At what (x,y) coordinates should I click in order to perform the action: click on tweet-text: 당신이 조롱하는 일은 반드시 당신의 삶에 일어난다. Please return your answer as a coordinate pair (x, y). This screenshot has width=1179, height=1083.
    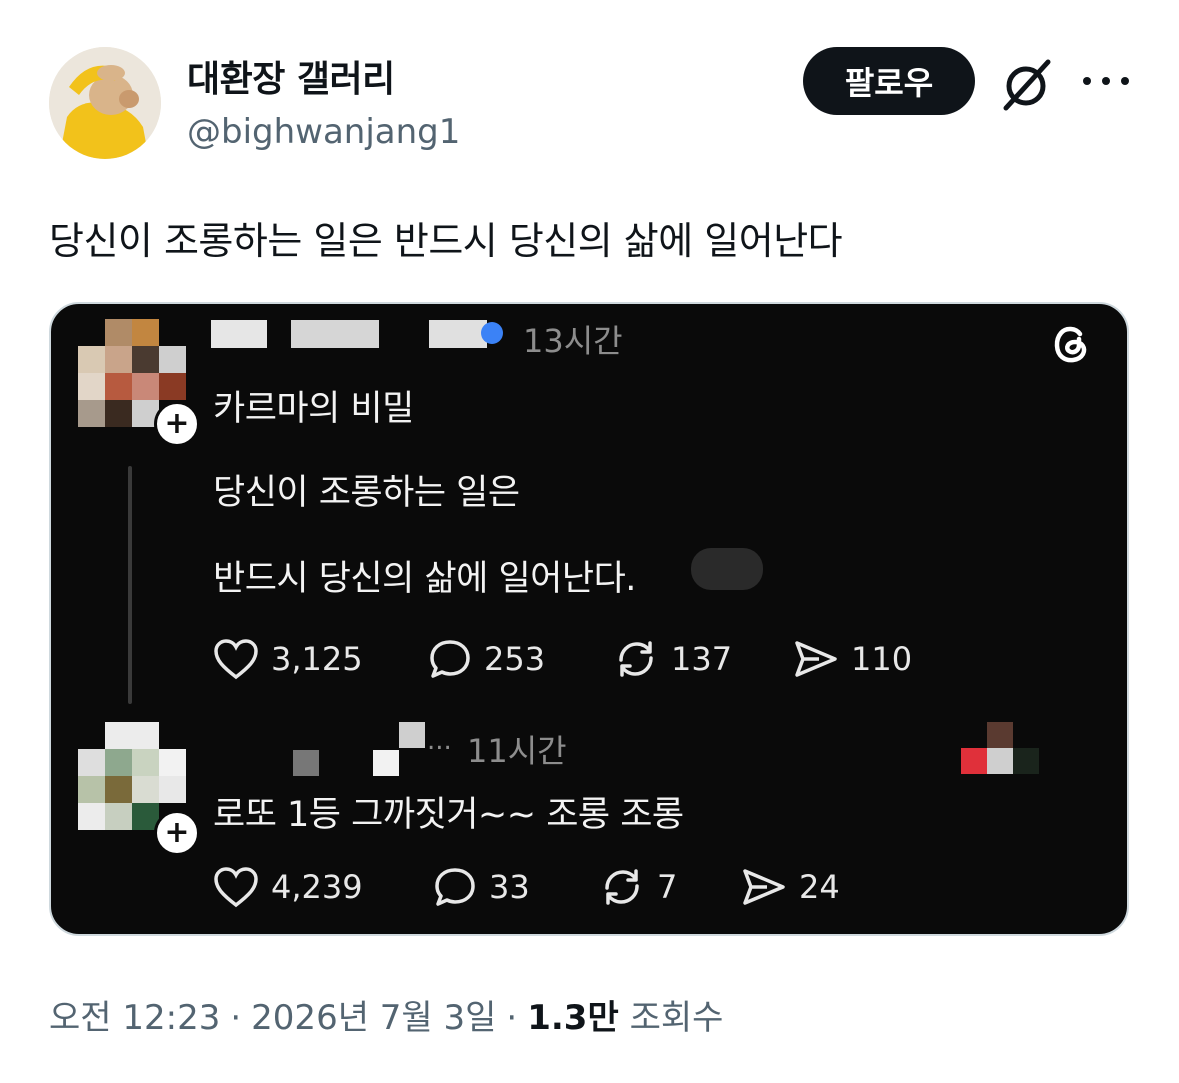
    Looking at the image, I should click on (446, 241).